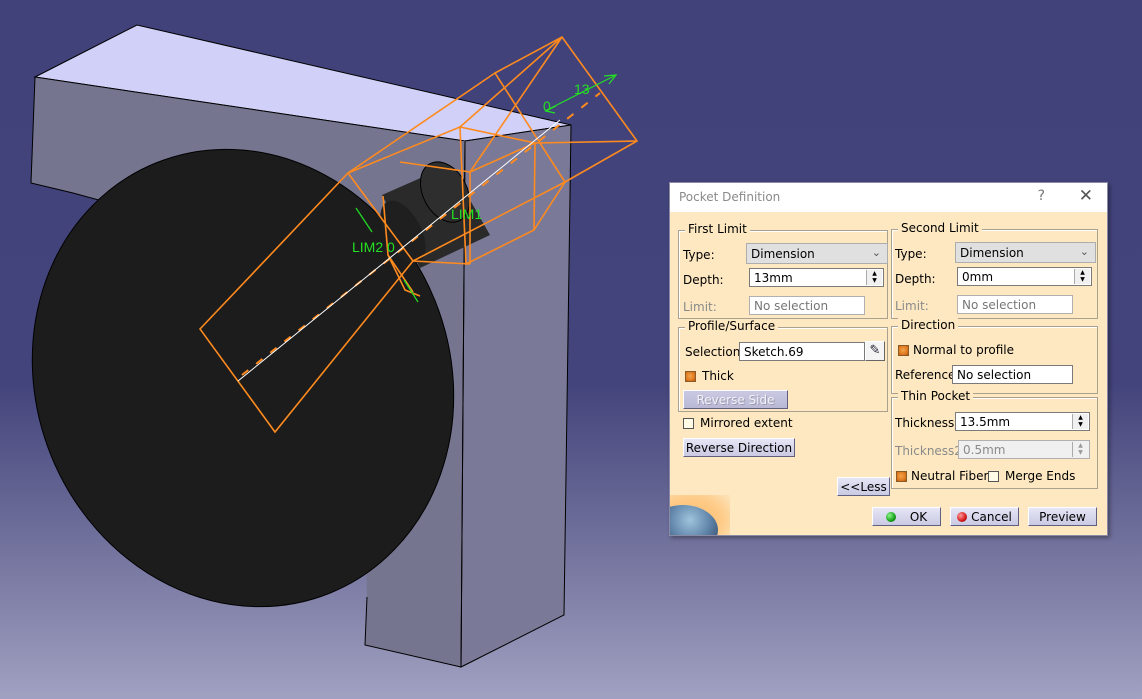  Describe the element at coordinates (993, 476) in the screenshot. I see `merge-ends-checkbox` at that location.